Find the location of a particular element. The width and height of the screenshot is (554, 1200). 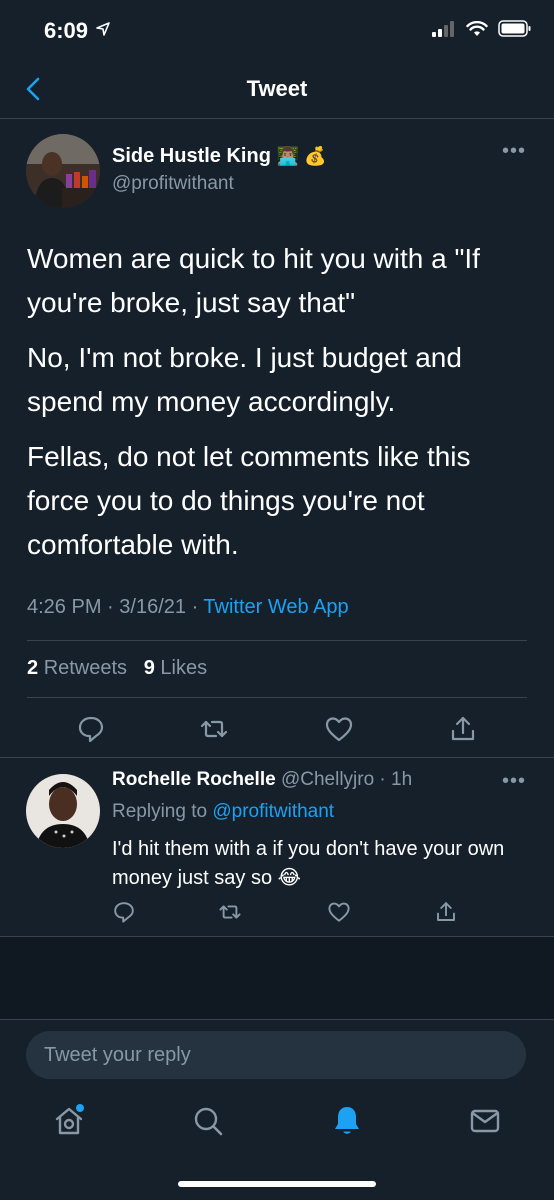

battery-icon is located at coordinates (514, 28).